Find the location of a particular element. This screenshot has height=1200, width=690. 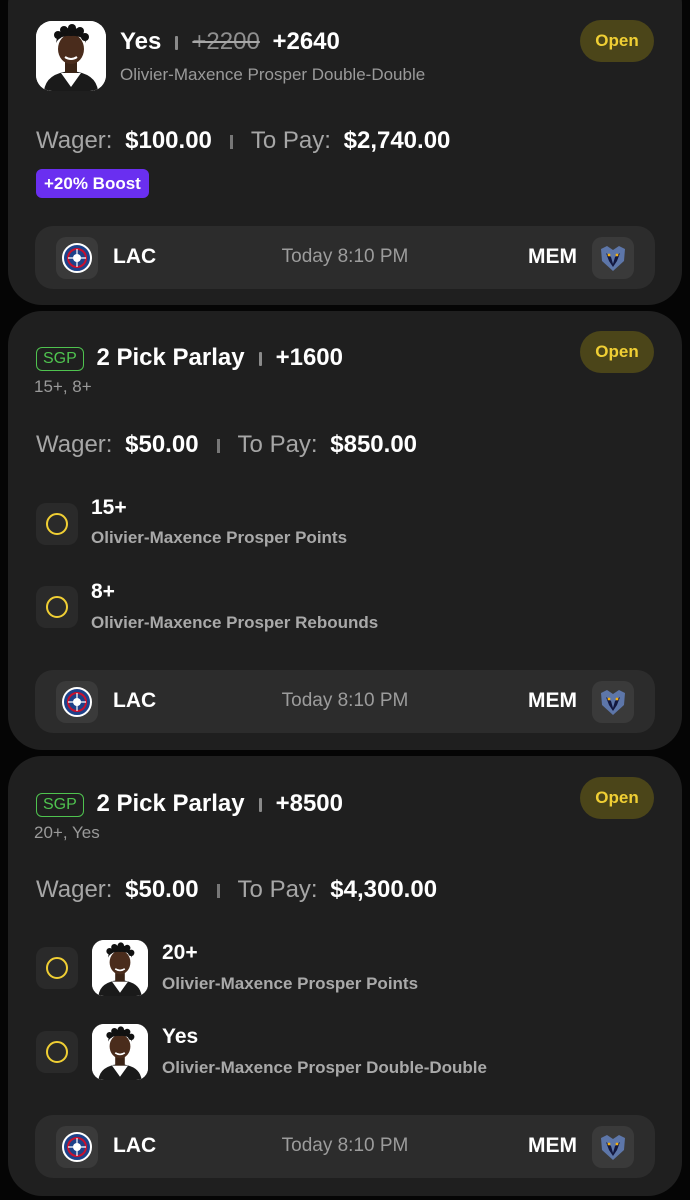

wager-row: Wager: $50.00 To Pay: $4,300.00 is located at coordinates (236, 890).